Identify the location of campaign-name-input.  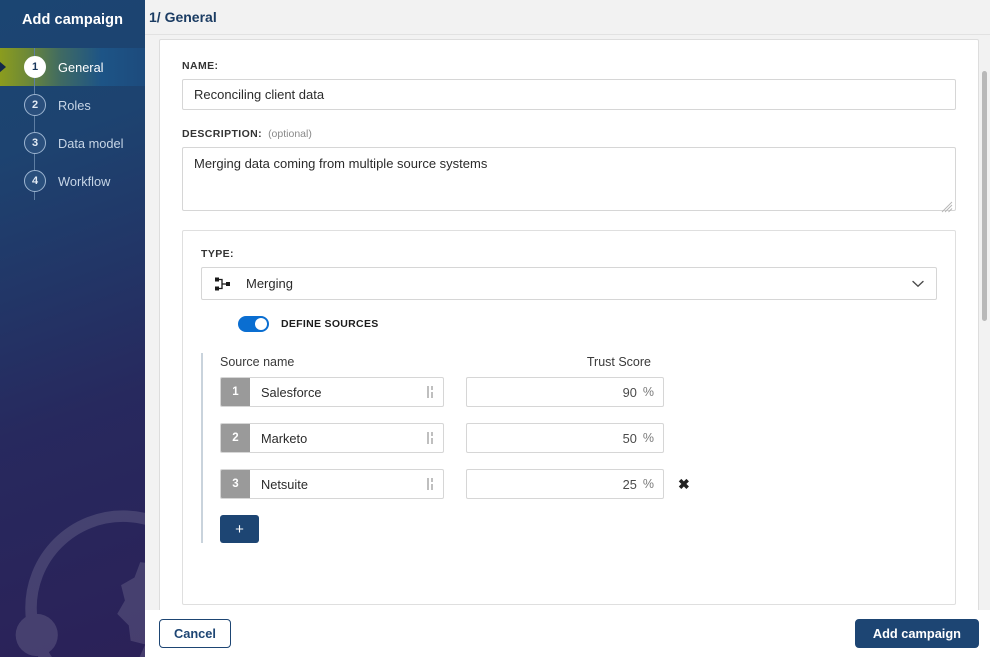
(569, 94).